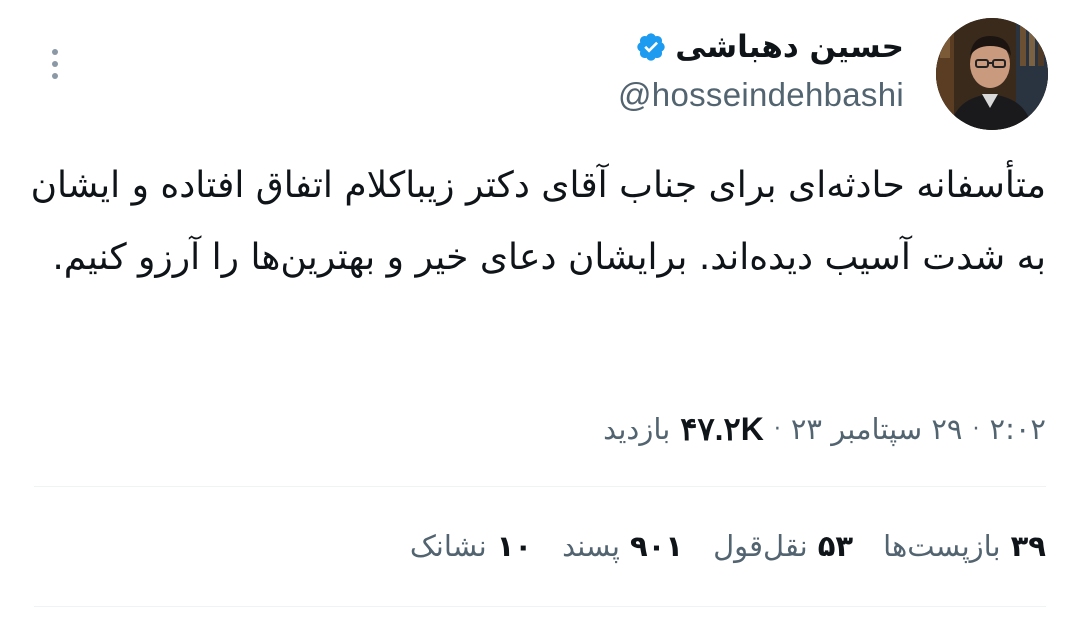  I want to click on stat-reposts: ۳۹ بازپست‌ها, so click(964, 546).